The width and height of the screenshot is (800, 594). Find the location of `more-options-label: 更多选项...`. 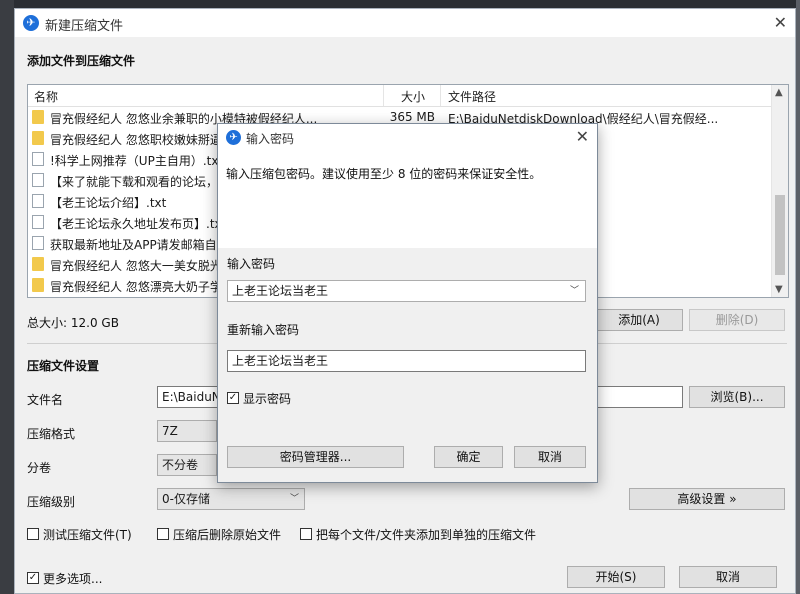

more-options-label: 更多选项... is located at coordinates (72, 578).